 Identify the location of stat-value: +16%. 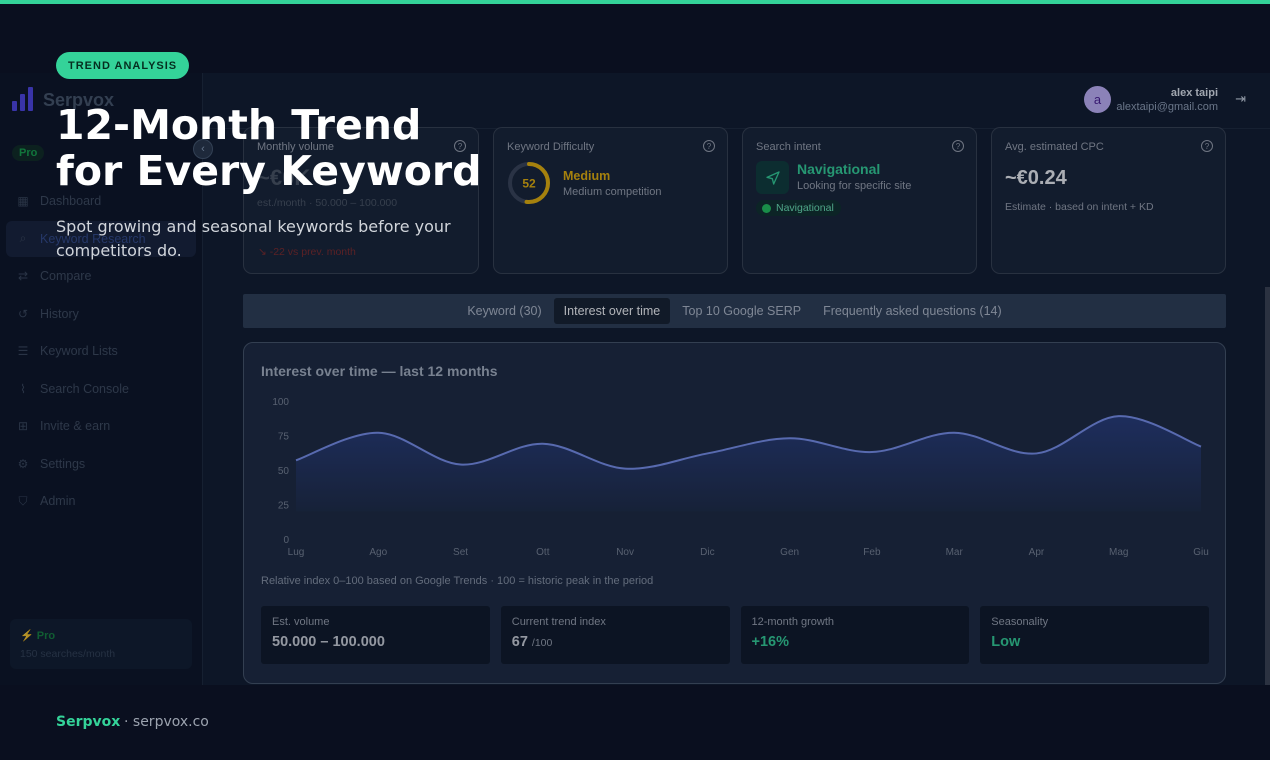
(770, 642).